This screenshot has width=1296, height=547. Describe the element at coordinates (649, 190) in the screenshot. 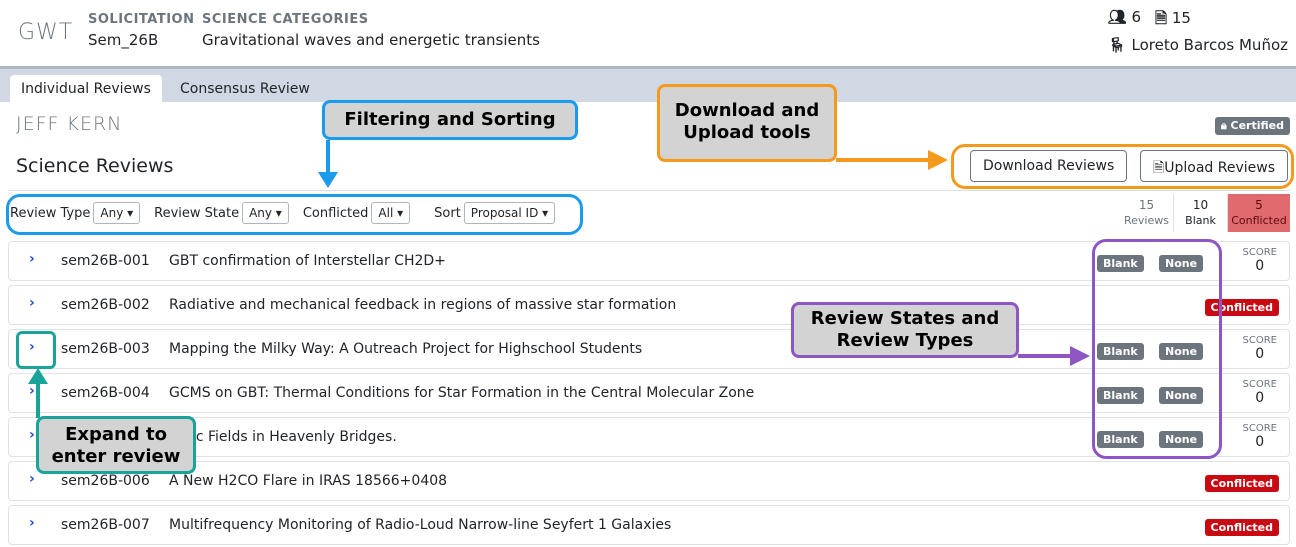

I see `divider` at that location.